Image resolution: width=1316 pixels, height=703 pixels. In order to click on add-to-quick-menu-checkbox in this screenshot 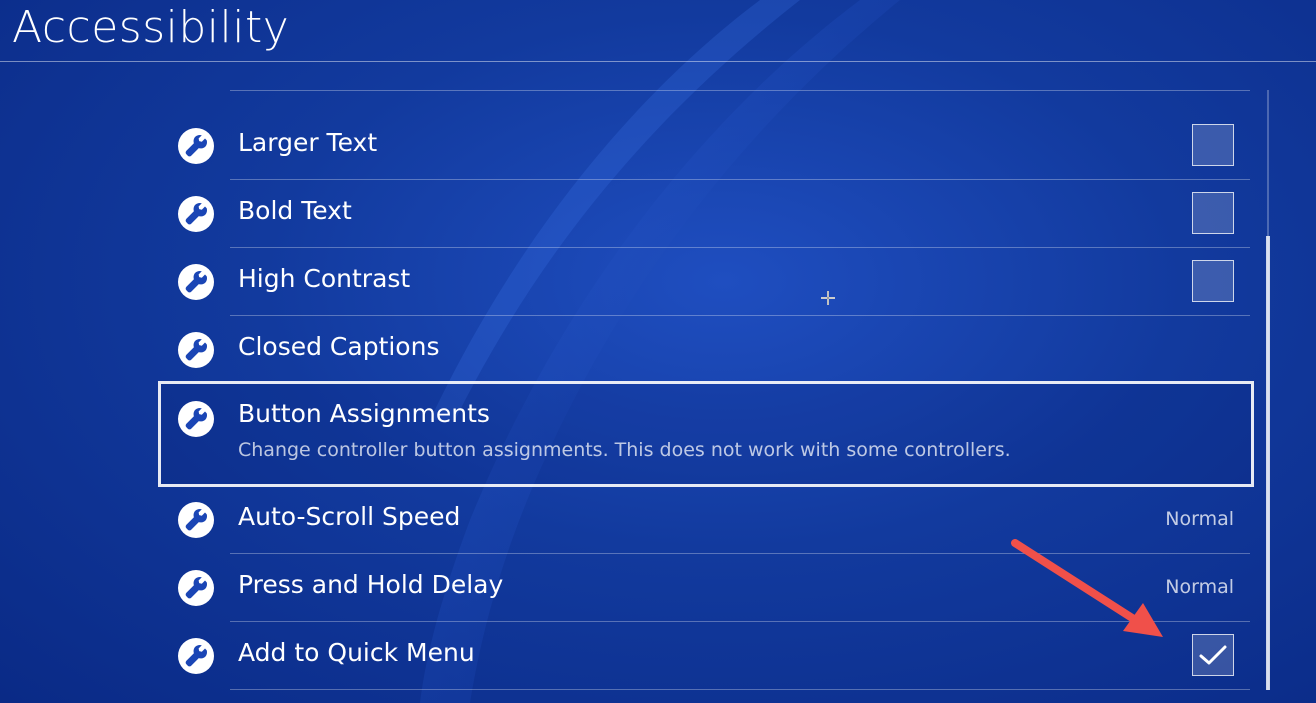, I will do `click(1213, 655)`.